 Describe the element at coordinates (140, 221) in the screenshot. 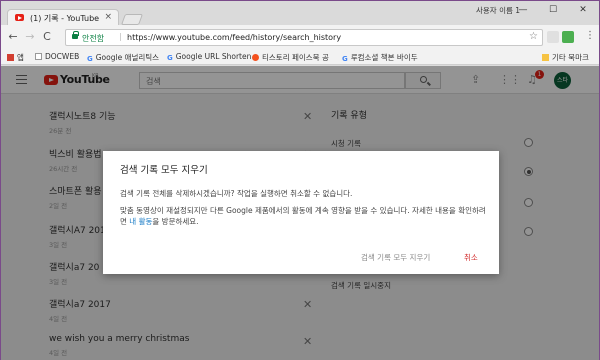

I see `my-activity-link: 내 활동` at that location.